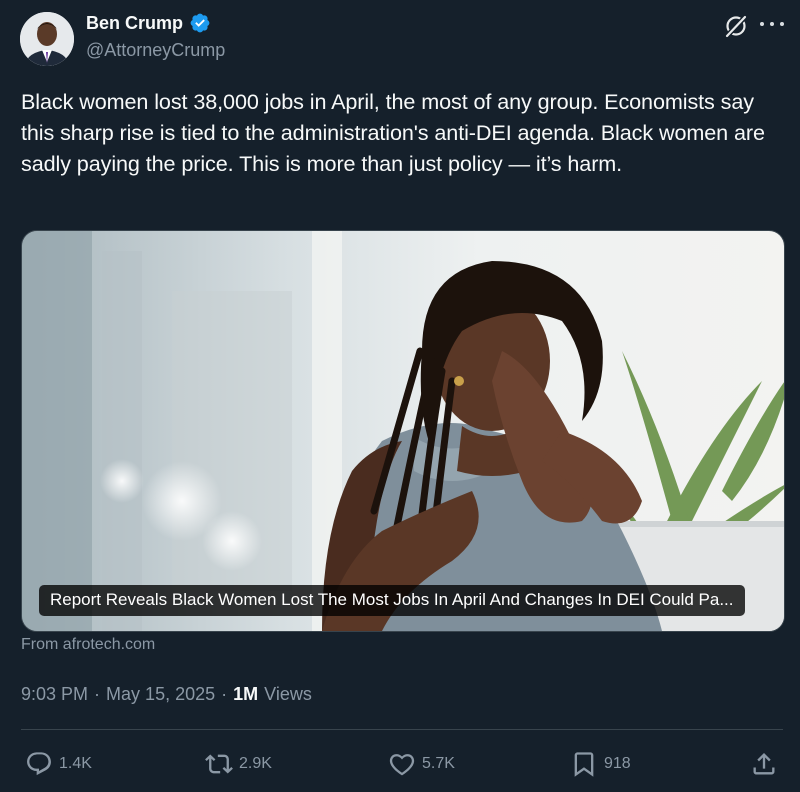 Image resolution: width=800 pixels, height=792 pixels. Describe the element at coordinates (246, 694) in the screenshot. I see `views-count: 1M` at that location.